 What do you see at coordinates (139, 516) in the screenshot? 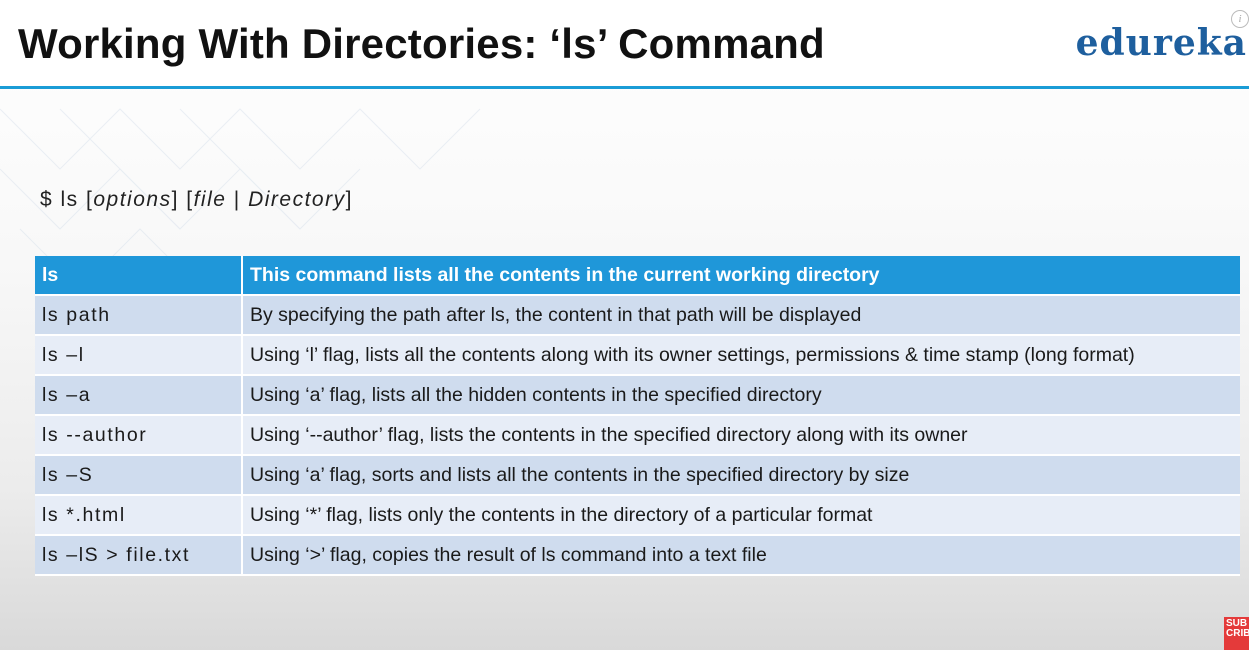
I see `command-cell: ls *.html` at bounding box center [139, 516].